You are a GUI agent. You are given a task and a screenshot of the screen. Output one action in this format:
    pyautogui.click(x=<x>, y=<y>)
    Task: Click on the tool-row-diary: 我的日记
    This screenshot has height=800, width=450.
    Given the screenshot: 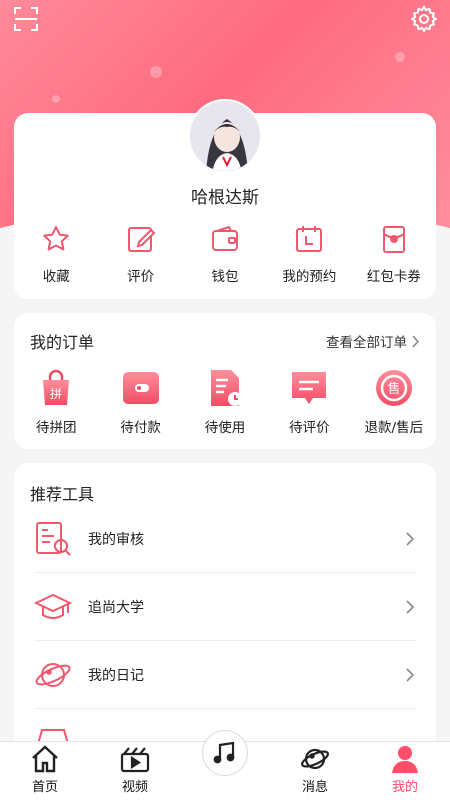 What is the action you would take?
    pyautogui.click(x=225, y=675)
    